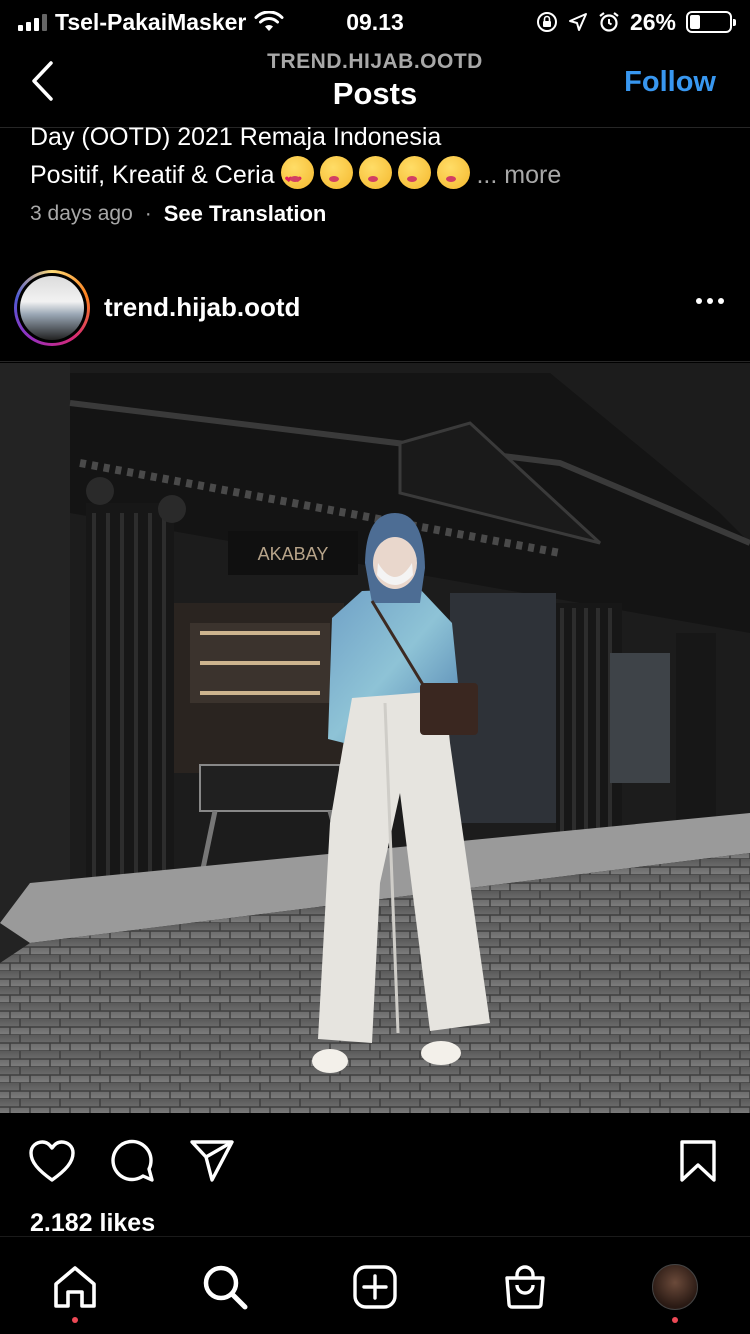  I want to click on cellular-signal-icon, so click(32, 22).